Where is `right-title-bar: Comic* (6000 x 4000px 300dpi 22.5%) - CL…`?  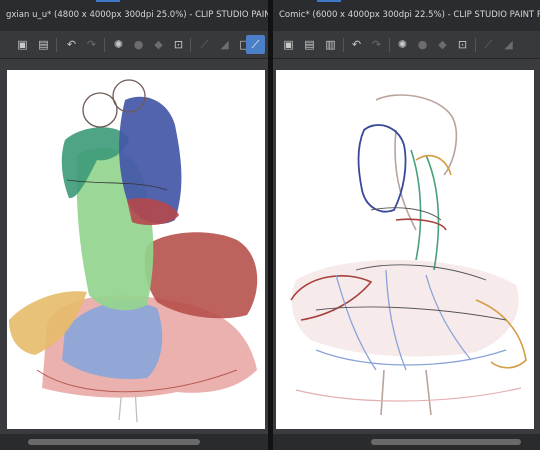
right-title-bar: Comic* (6000 x 4000px 300dpi 22.5%) - CL… is located at coordinates (406, 15).